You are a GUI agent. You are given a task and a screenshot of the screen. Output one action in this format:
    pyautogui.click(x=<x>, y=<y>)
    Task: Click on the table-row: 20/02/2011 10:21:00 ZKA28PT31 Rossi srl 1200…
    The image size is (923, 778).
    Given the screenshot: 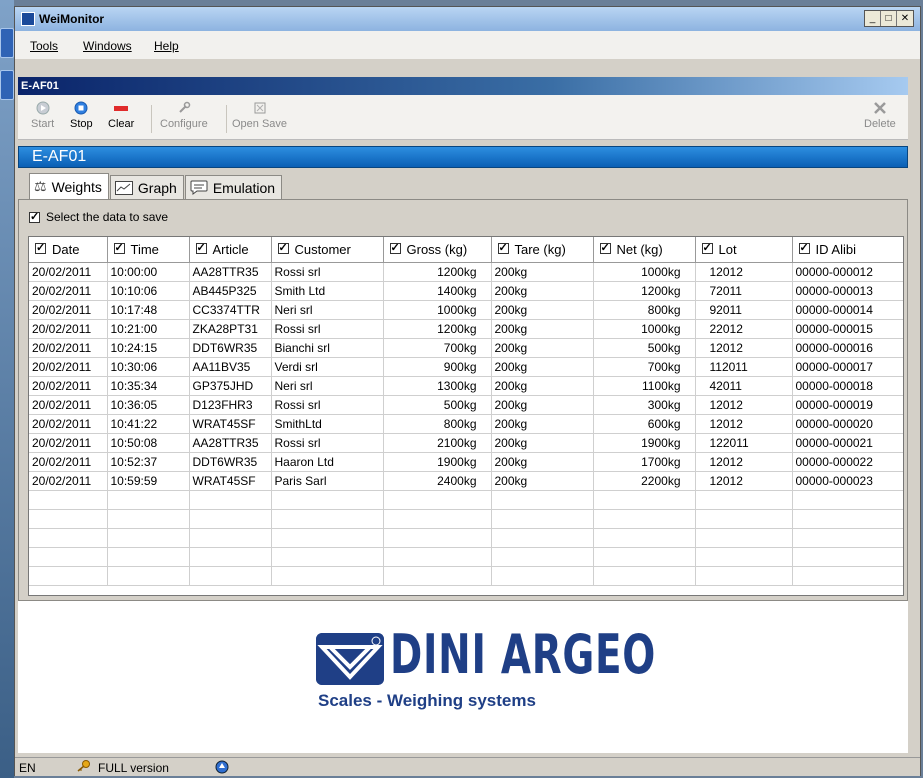 What is the action you would take?
    pyautogui.click(x=466, y=329)
    